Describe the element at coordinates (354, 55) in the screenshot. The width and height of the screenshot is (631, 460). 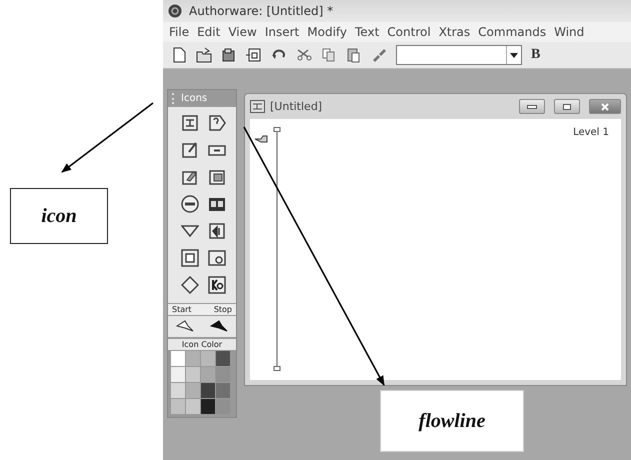
I see `paste-icon` at that location.